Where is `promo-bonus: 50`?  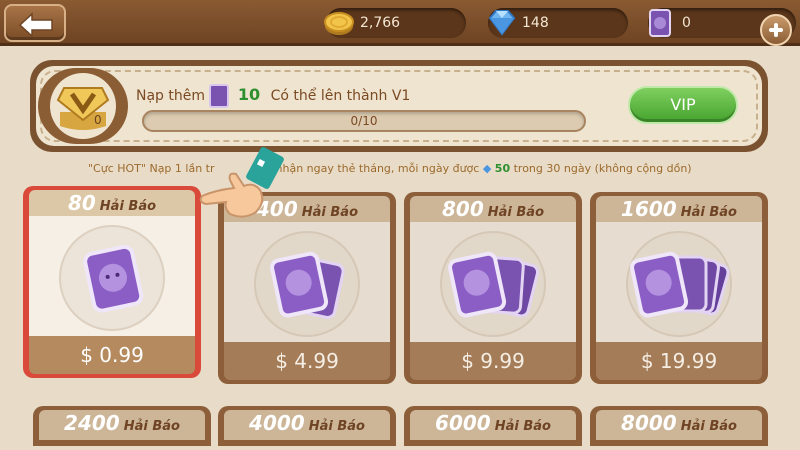
promo-bonus: 50 is located at coordinates (502, 168).